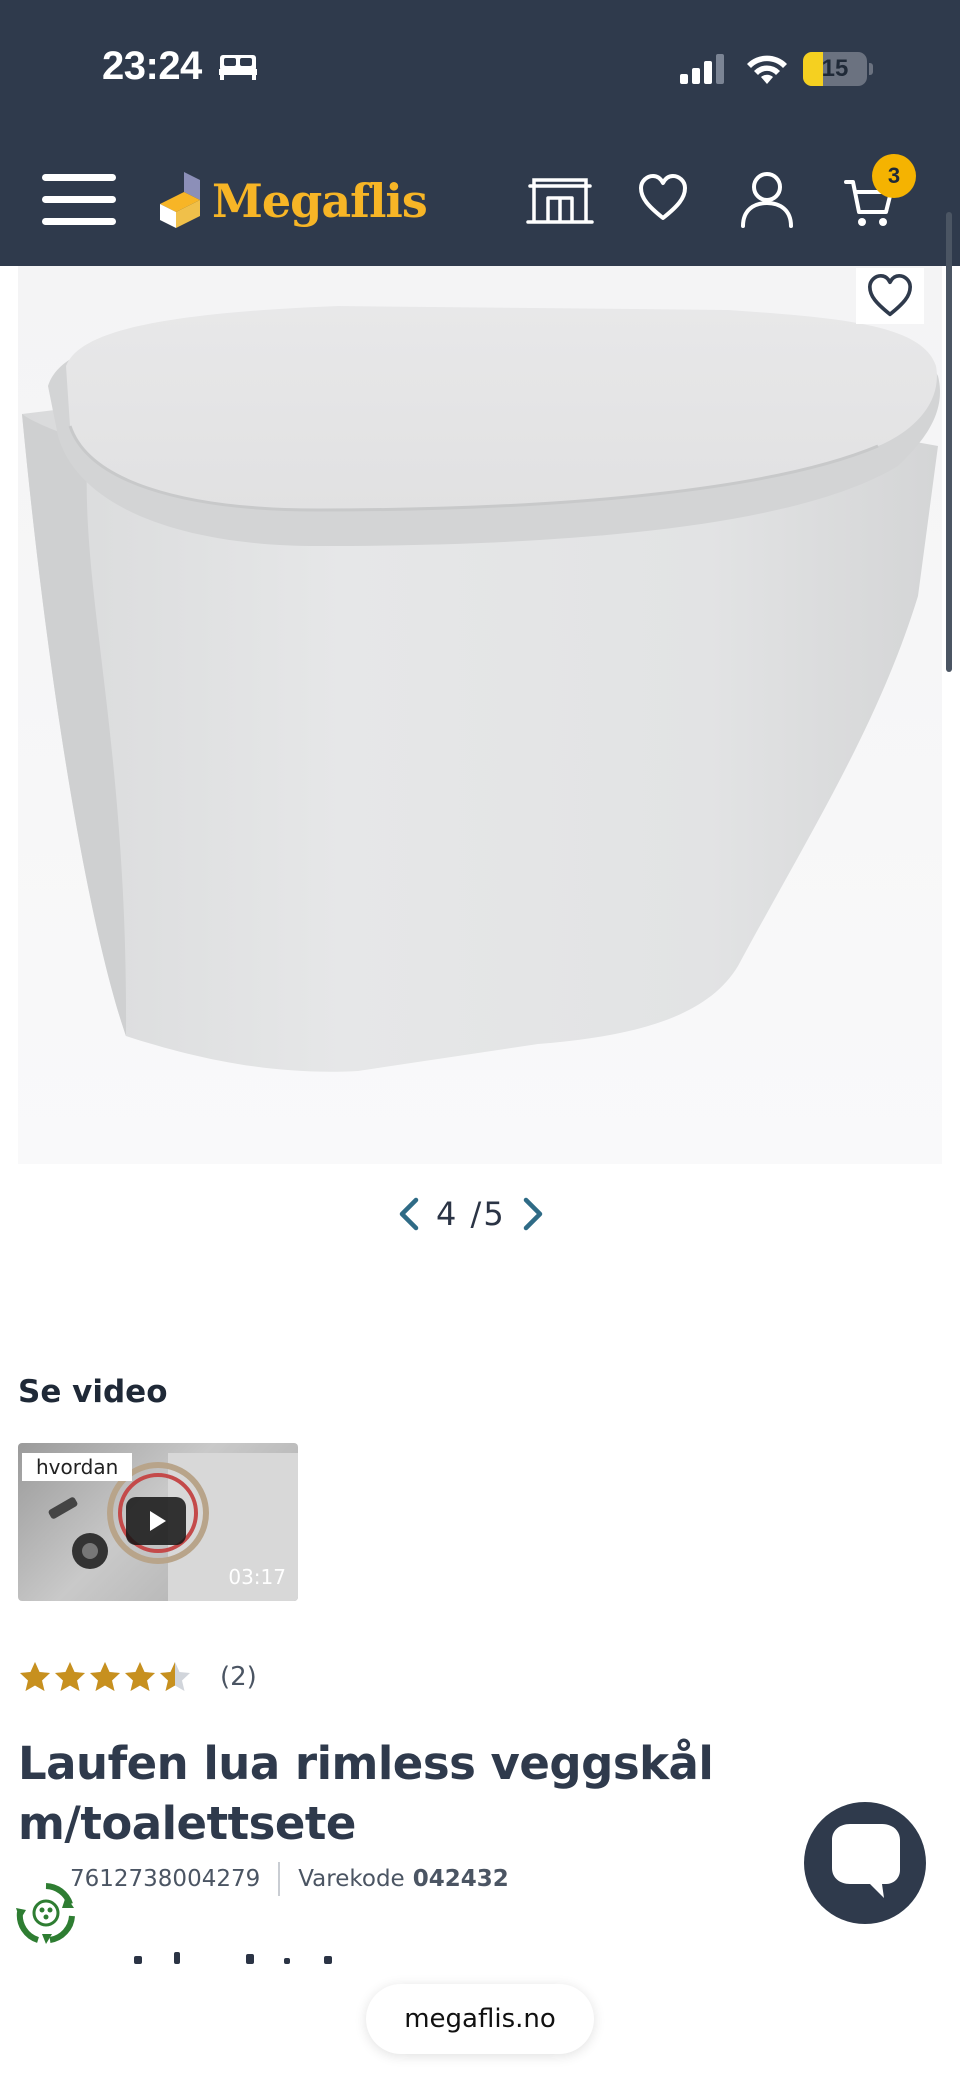 Image resolution: width=960 pixels, height=2086 pixels. Describe the element at coordinates (180, 200) in the screenshot. I see `logo-mark-icon` at that location.